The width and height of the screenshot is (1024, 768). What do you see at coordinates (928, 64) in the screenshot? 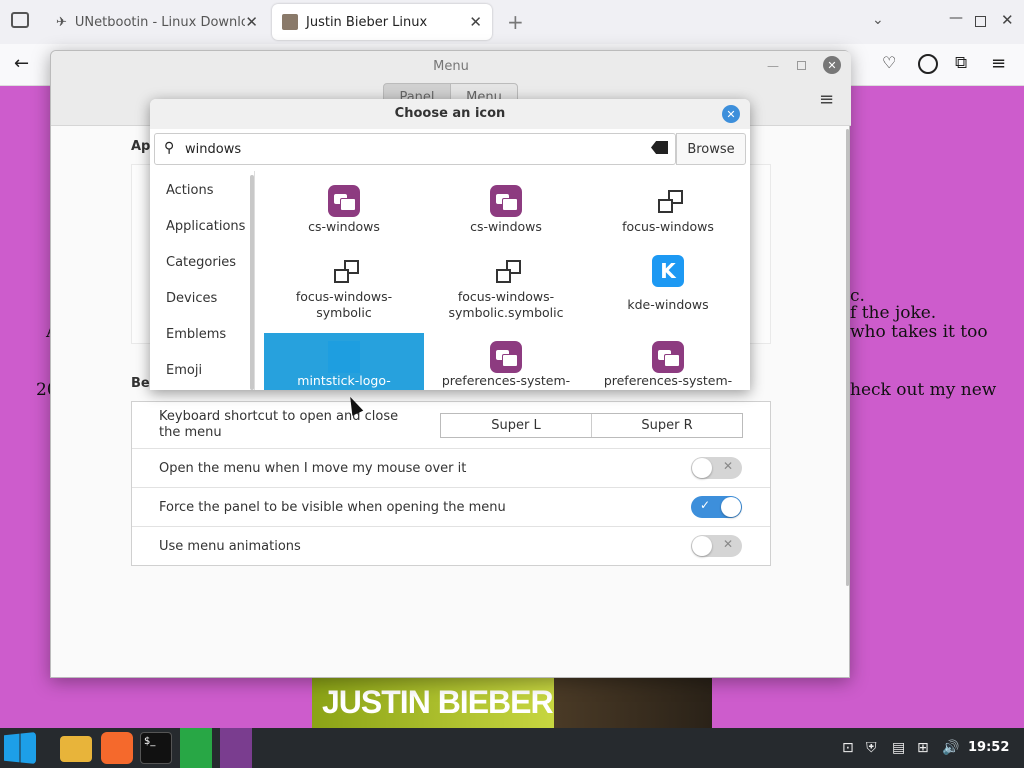
I see `account-icon` at bounding box center [928, 64].